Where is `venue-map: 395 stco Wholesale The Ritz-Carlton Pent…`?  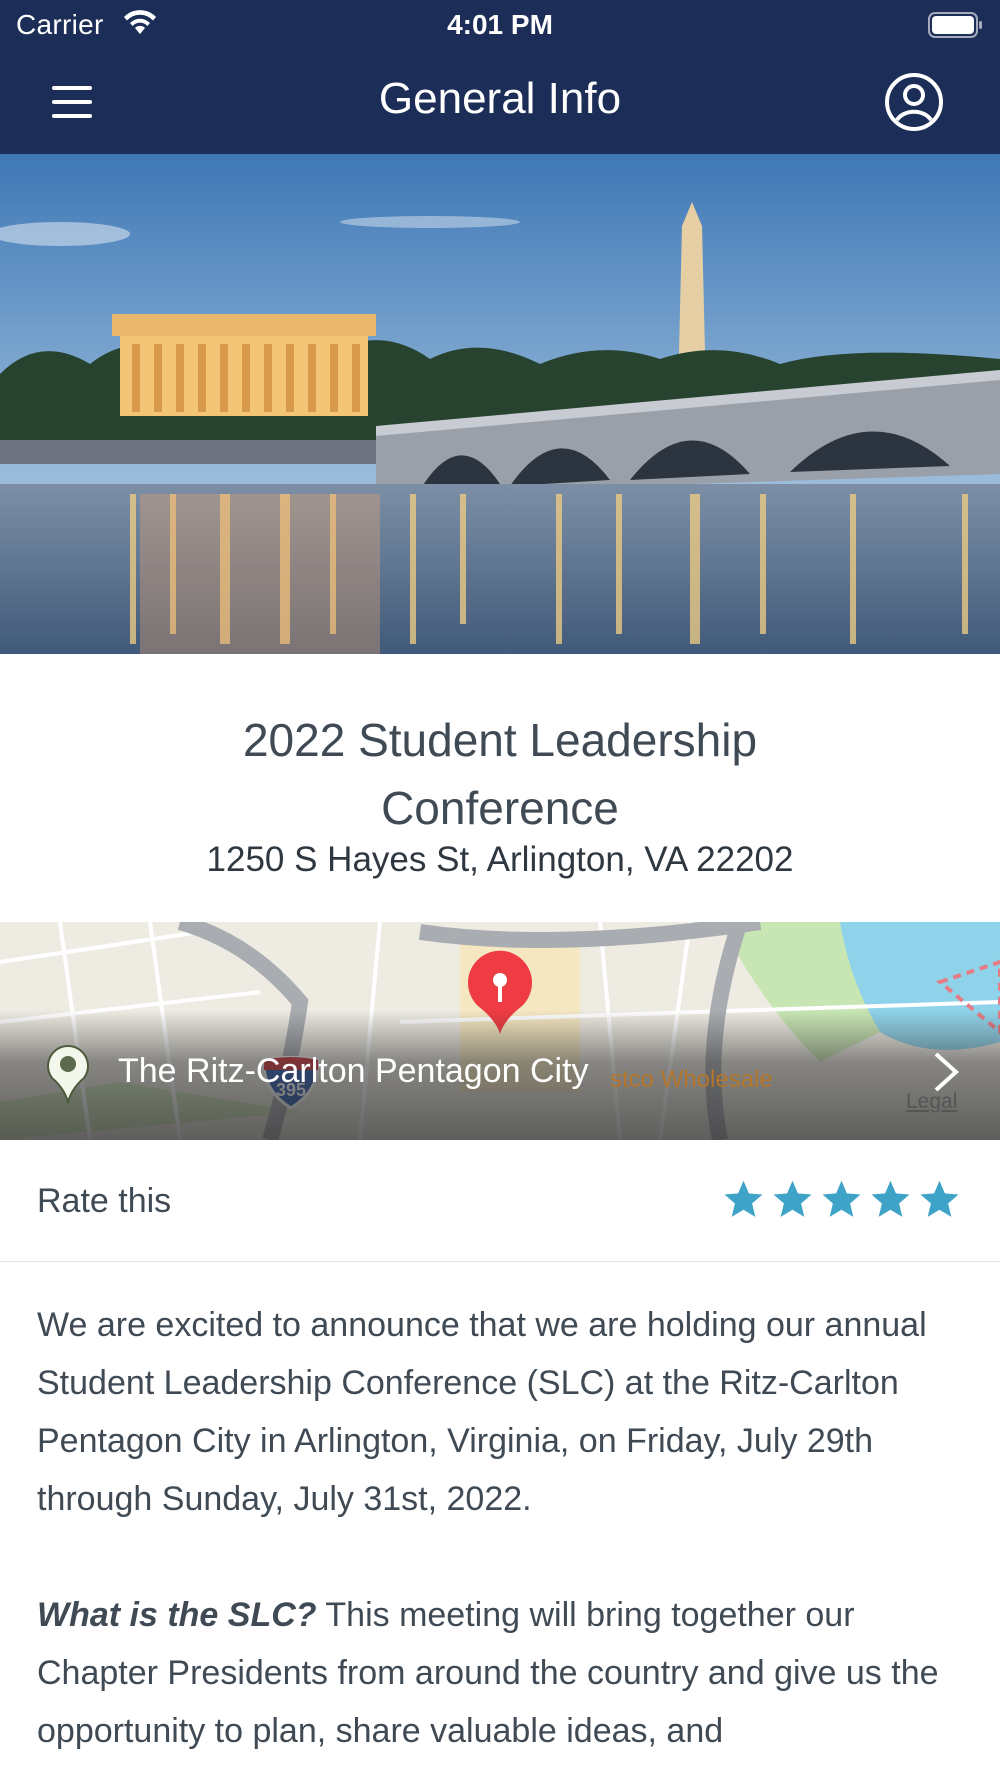 venue-map: 395 stco Wholesale The Ritz-Carlton Pent… is located at coordinates (500, 1031).